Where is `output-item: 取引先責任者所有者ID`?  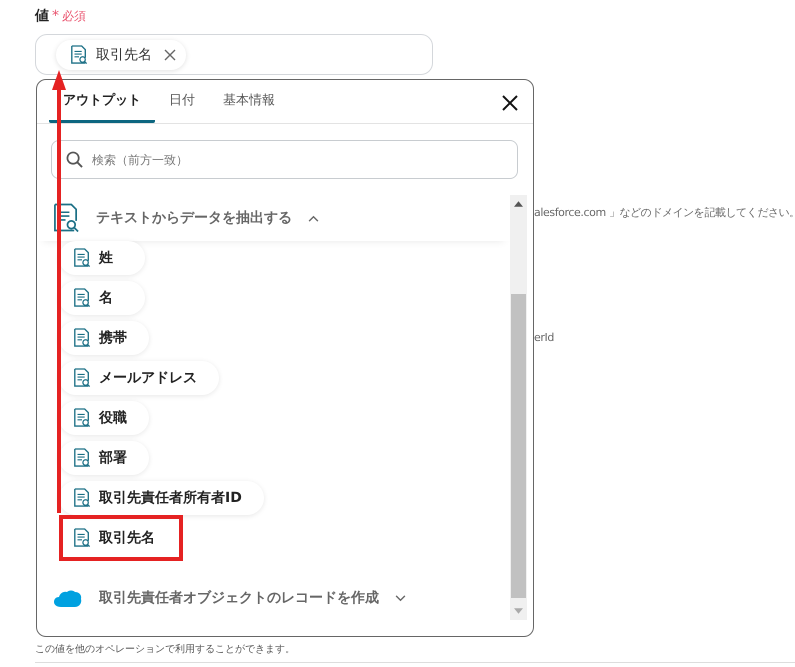
output-item: 取引先責任者所有者ID is located at coordinates (161, 498).